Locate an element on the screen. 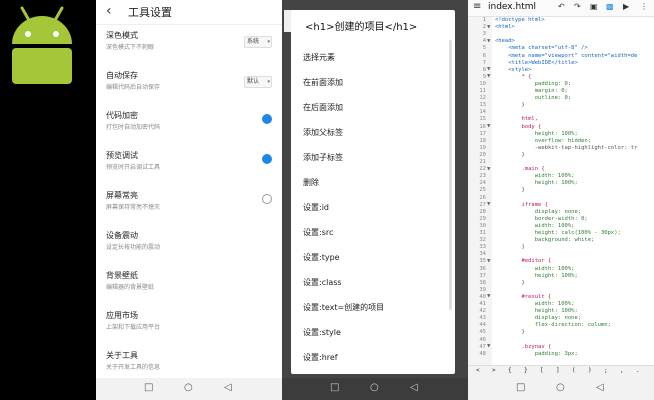 Image resolution: width=654 pixels, height=400 pixels. menu-item: 在前面添加 is located at coordinates (323, 82).